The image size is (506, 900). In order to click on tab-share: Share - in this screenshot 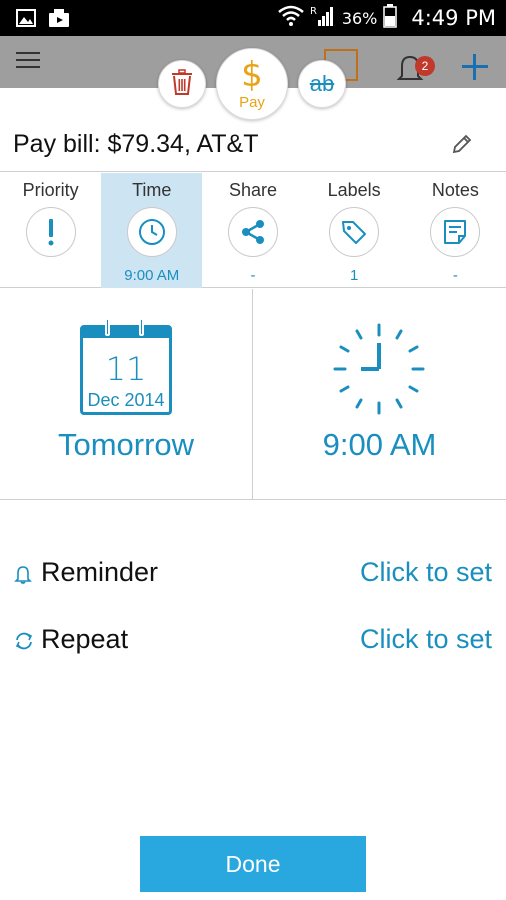, I will do `click(252, 230)`.